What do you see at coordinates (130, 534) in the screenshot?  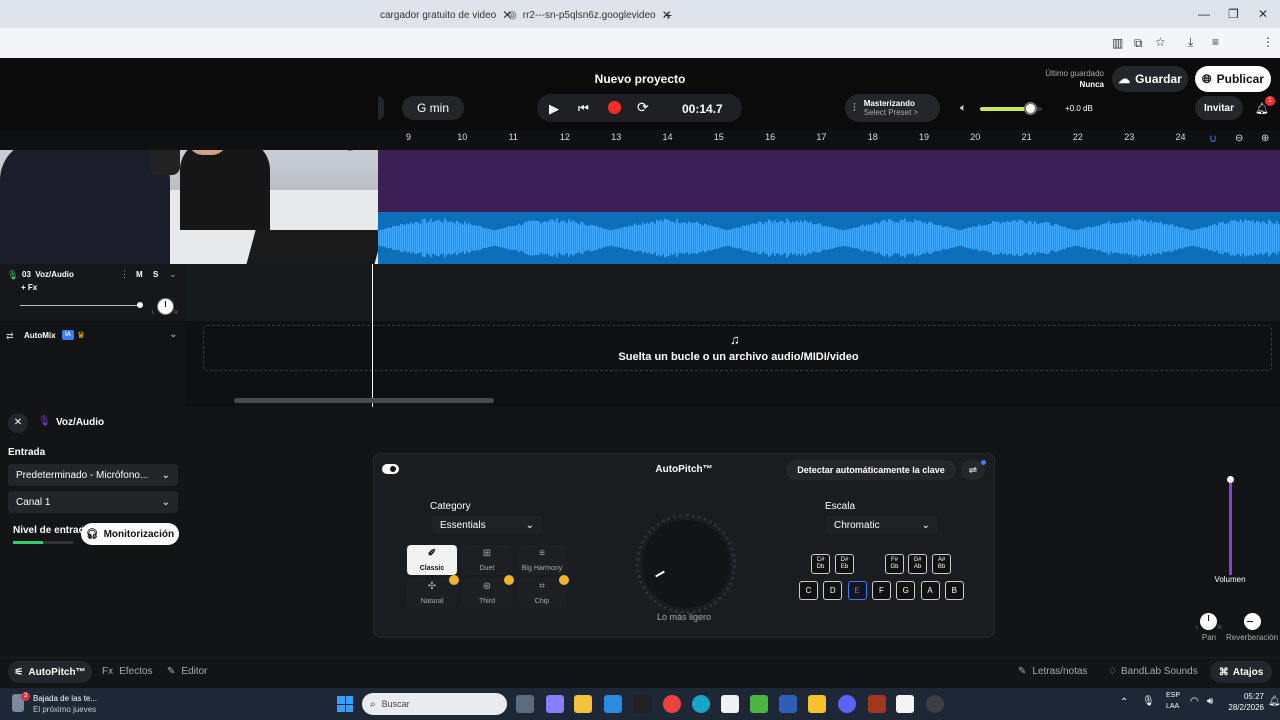 I see `monitoring-button: 🎧︎ Monitorización` at bounding box center [130, 534].